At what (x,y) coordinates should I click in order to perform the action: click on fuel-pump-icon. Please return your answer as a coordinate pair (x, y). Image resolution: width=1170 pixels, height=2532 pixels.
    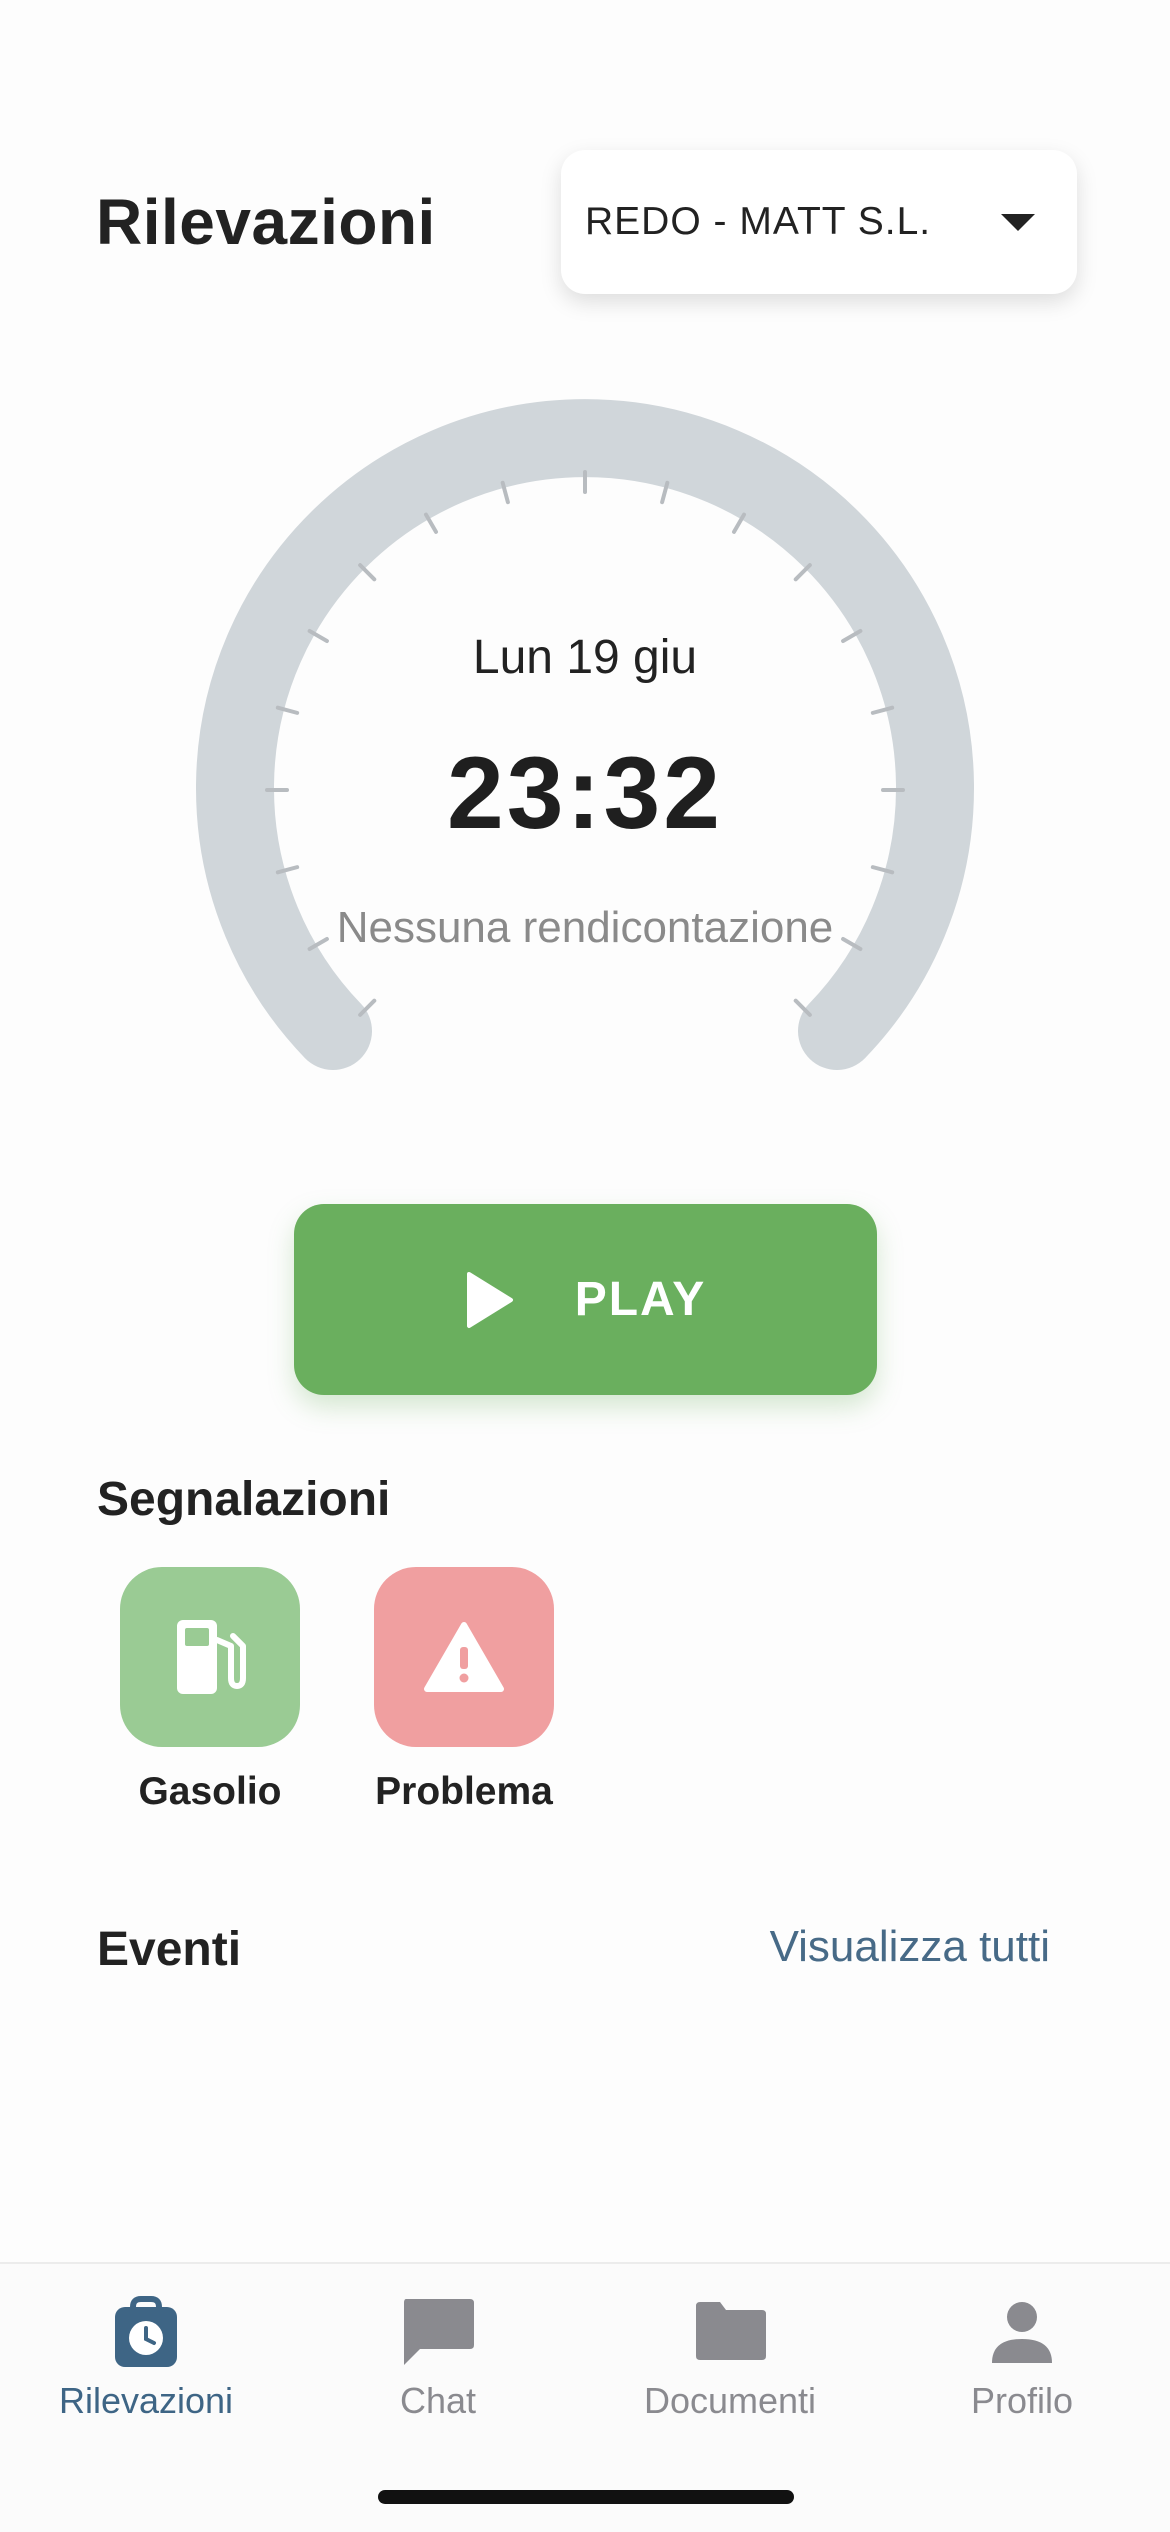
    Looking at the image, I should click on (211, 1657).